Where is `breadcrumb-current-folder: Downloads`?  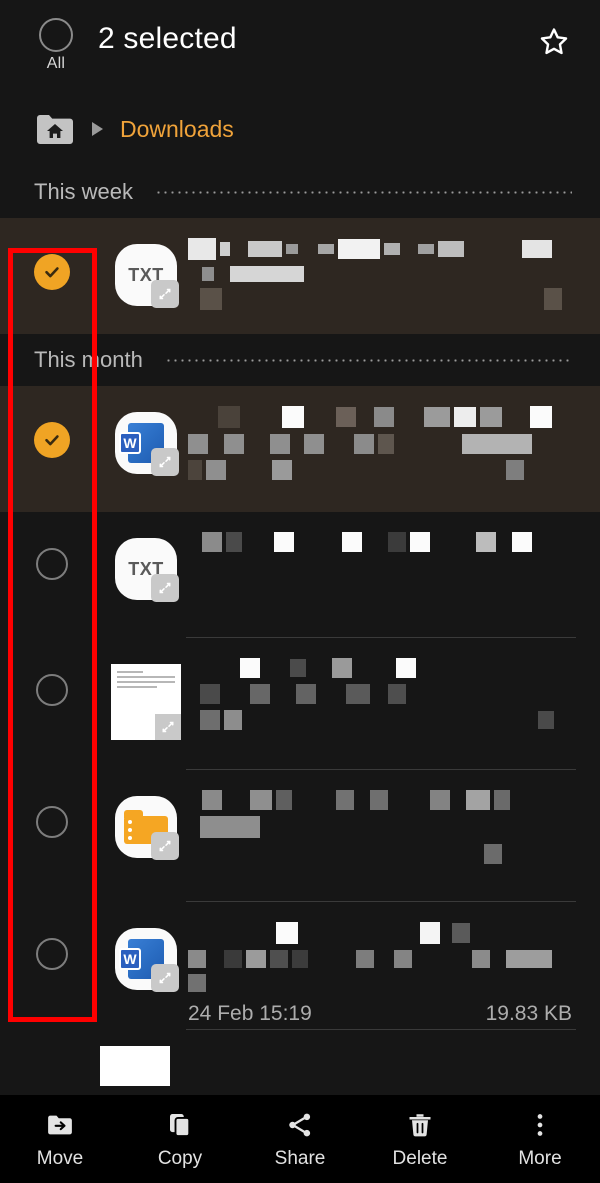 breadcrumb-current-folder: Downloads is located at coordinates (177, 129).